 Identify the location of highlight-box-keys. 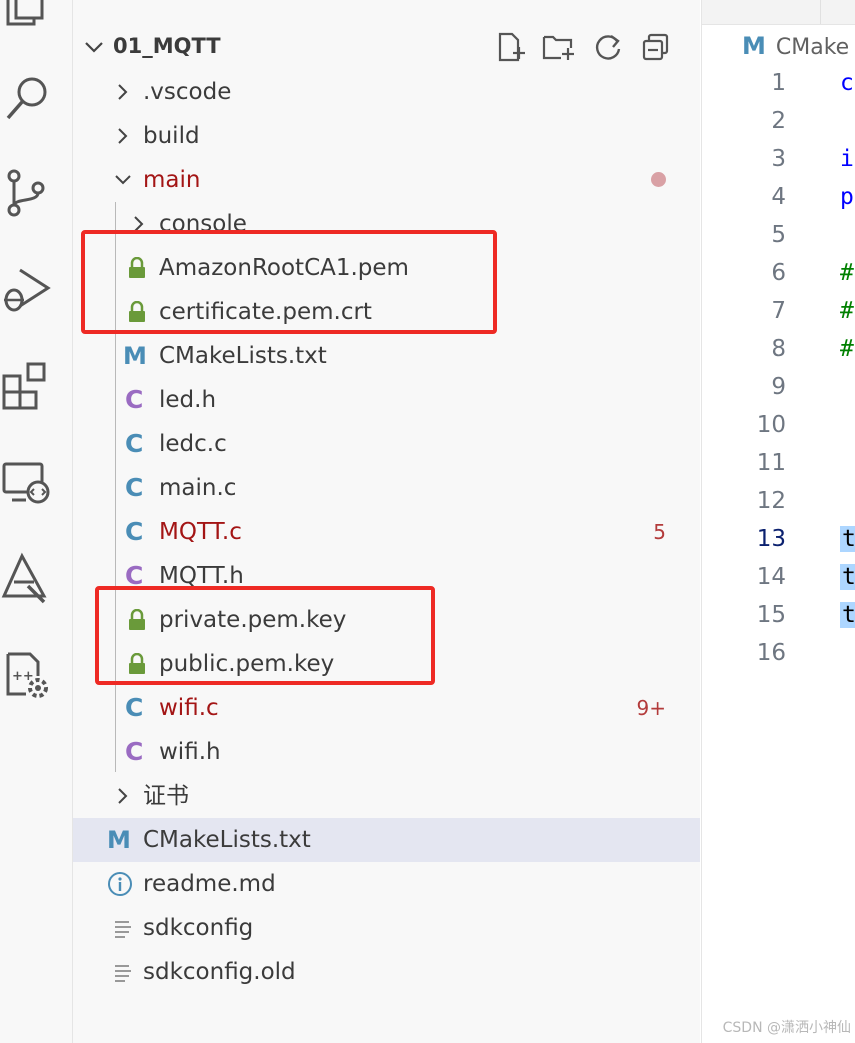
(265, 635).